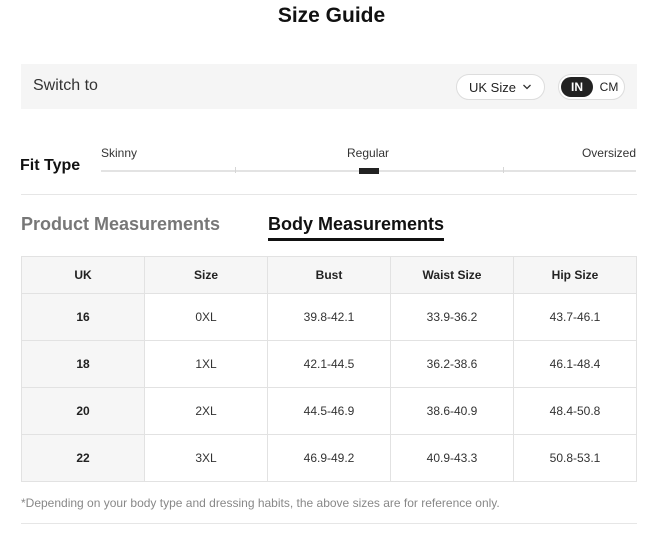 The width and height of the screenshot is (663, 536). Describe the element at coordinates (83, 275) in the screenshot. I see `header-uk: UK` at that location.